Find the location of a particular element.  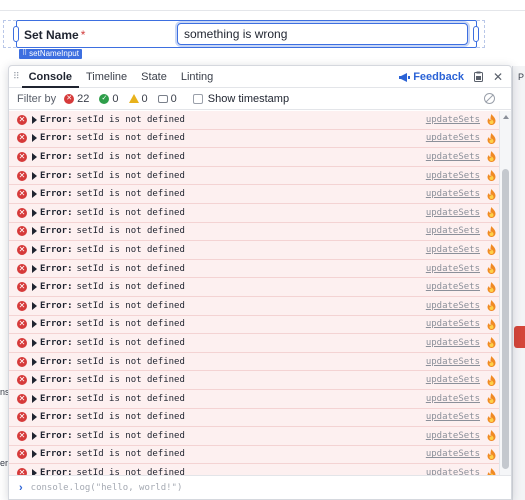

feedback-button: Feedback is located at coordinates (431, 77).